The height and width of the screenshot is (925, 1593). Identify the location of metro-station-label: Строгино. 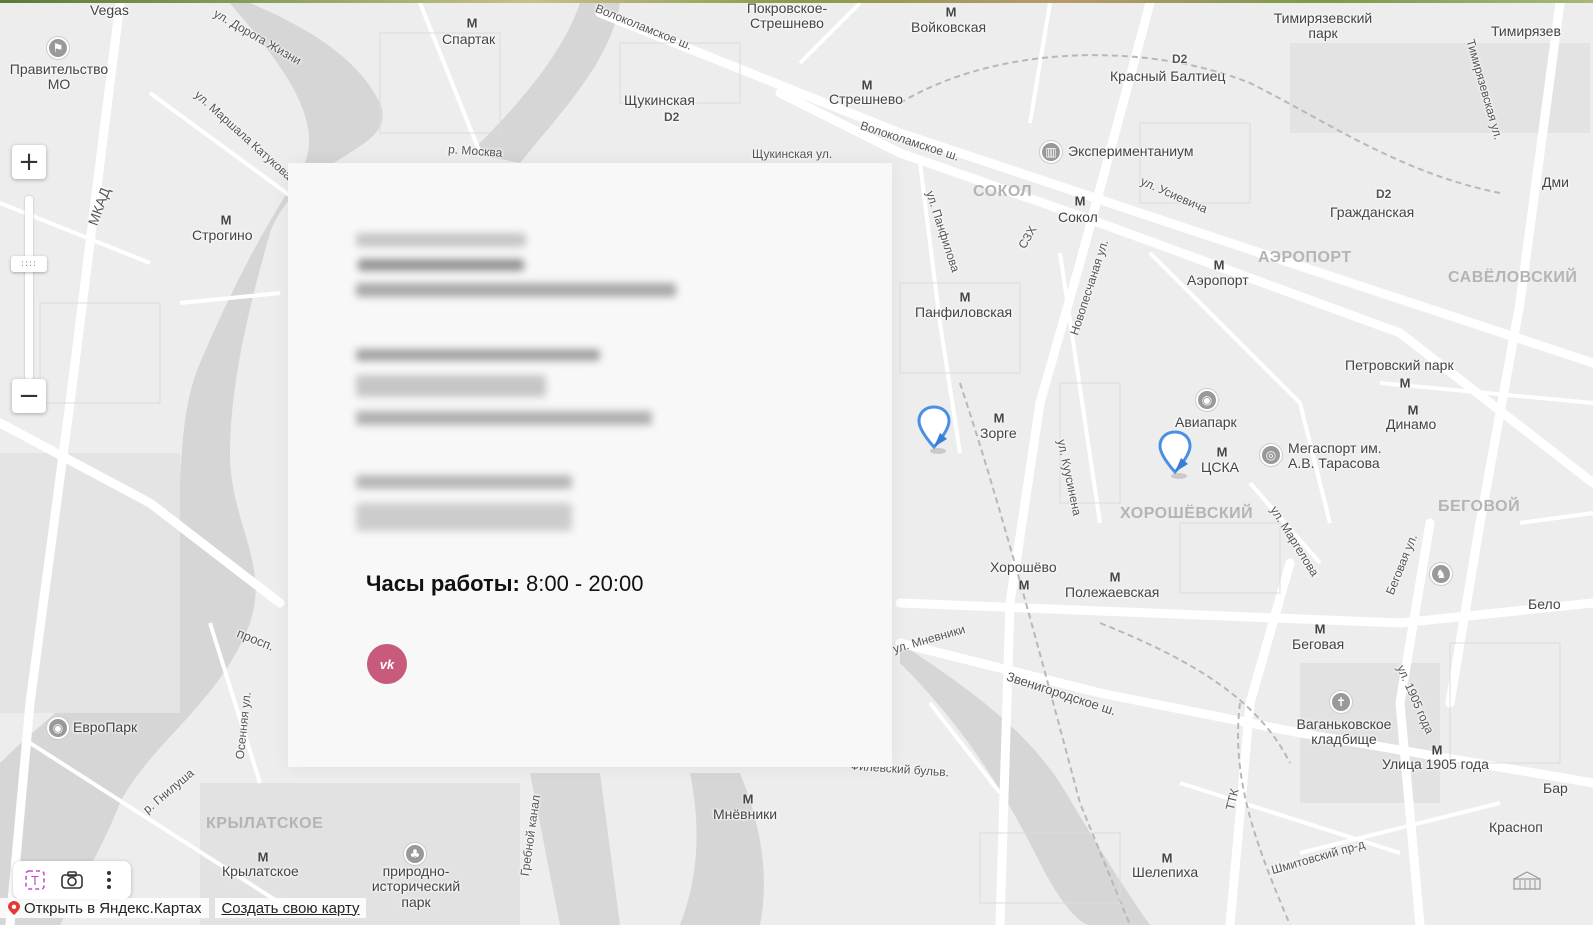
(222, 235).